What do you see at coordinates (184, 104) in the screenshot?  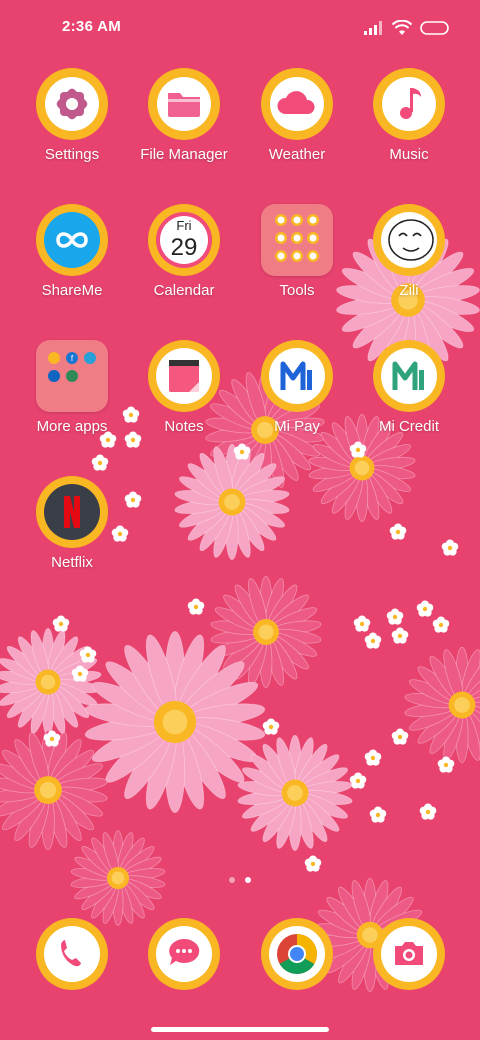 I see `folder-icon` at bounding box center [184, 104].